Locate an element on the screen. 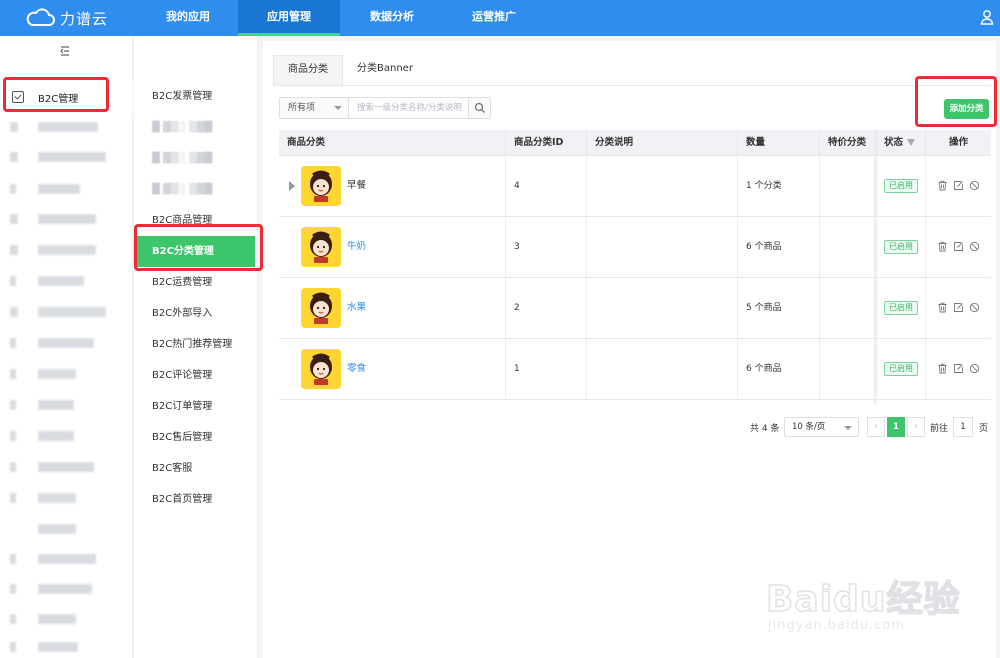 The width and height of the screenshot is (1000, 658). cell-category: 零食 is located at coordinates (392, 369).